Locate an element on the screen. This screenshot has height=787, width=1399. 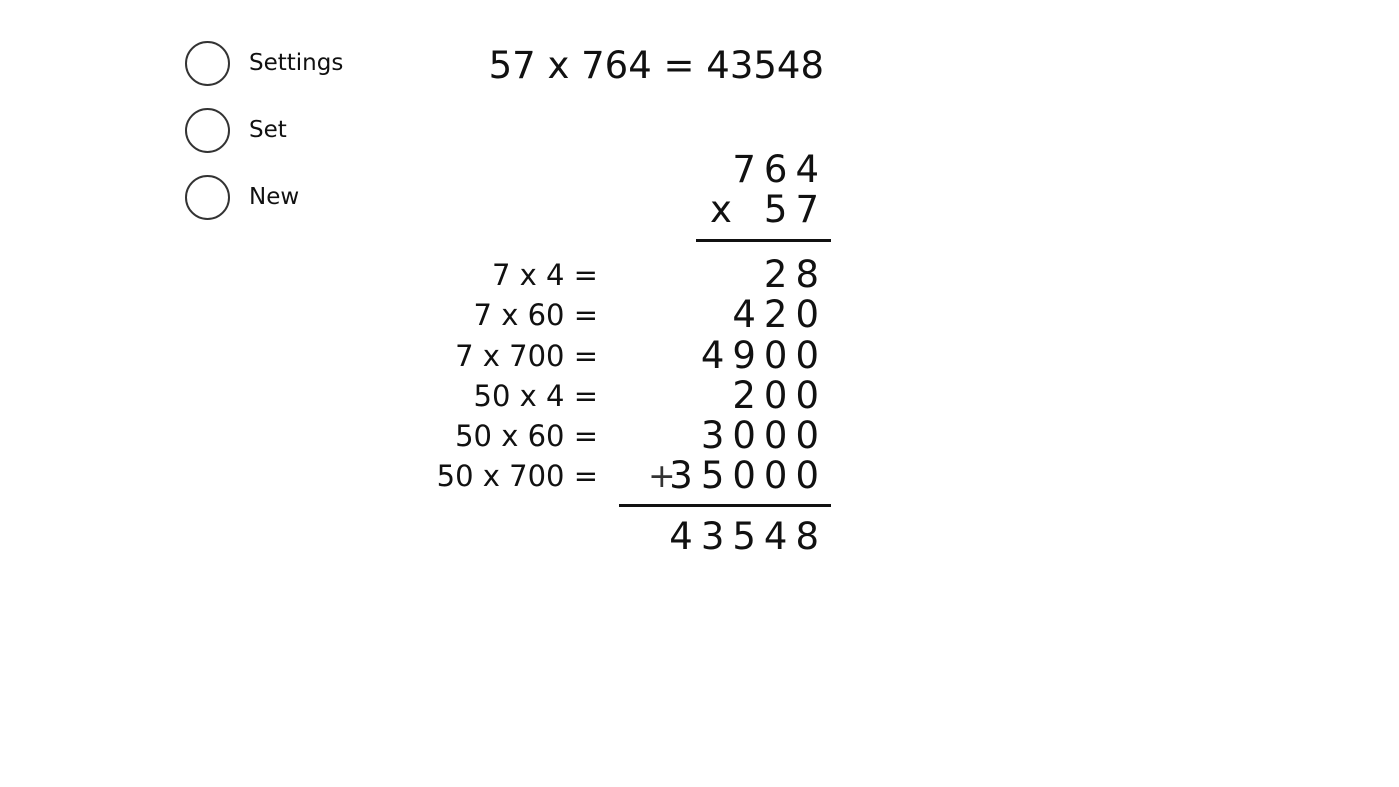
step-value: 28 is located at coordinates (795, 274).